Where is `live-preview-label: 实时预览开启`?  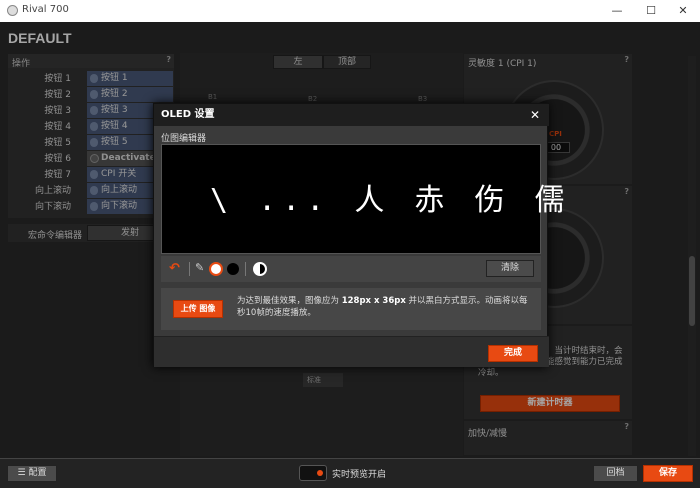 live-preview-label: 实时预览开启 is located at coordinates (359, 475).